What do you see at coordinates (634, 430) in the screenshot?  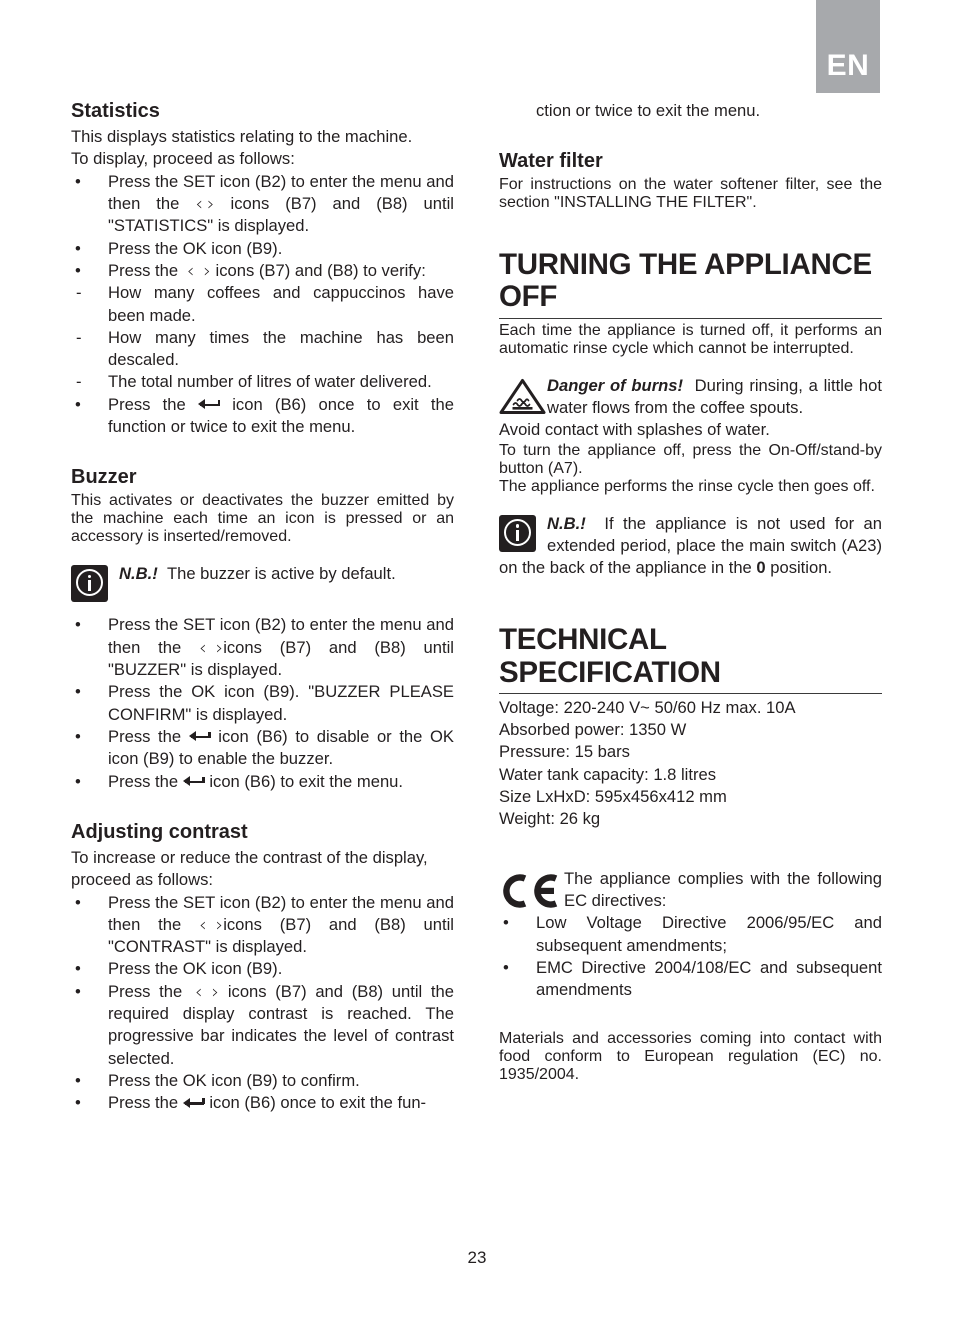 I see `turning-off-line-2: Avoid contact with splashes of water.` at bounding box center [634, 430].